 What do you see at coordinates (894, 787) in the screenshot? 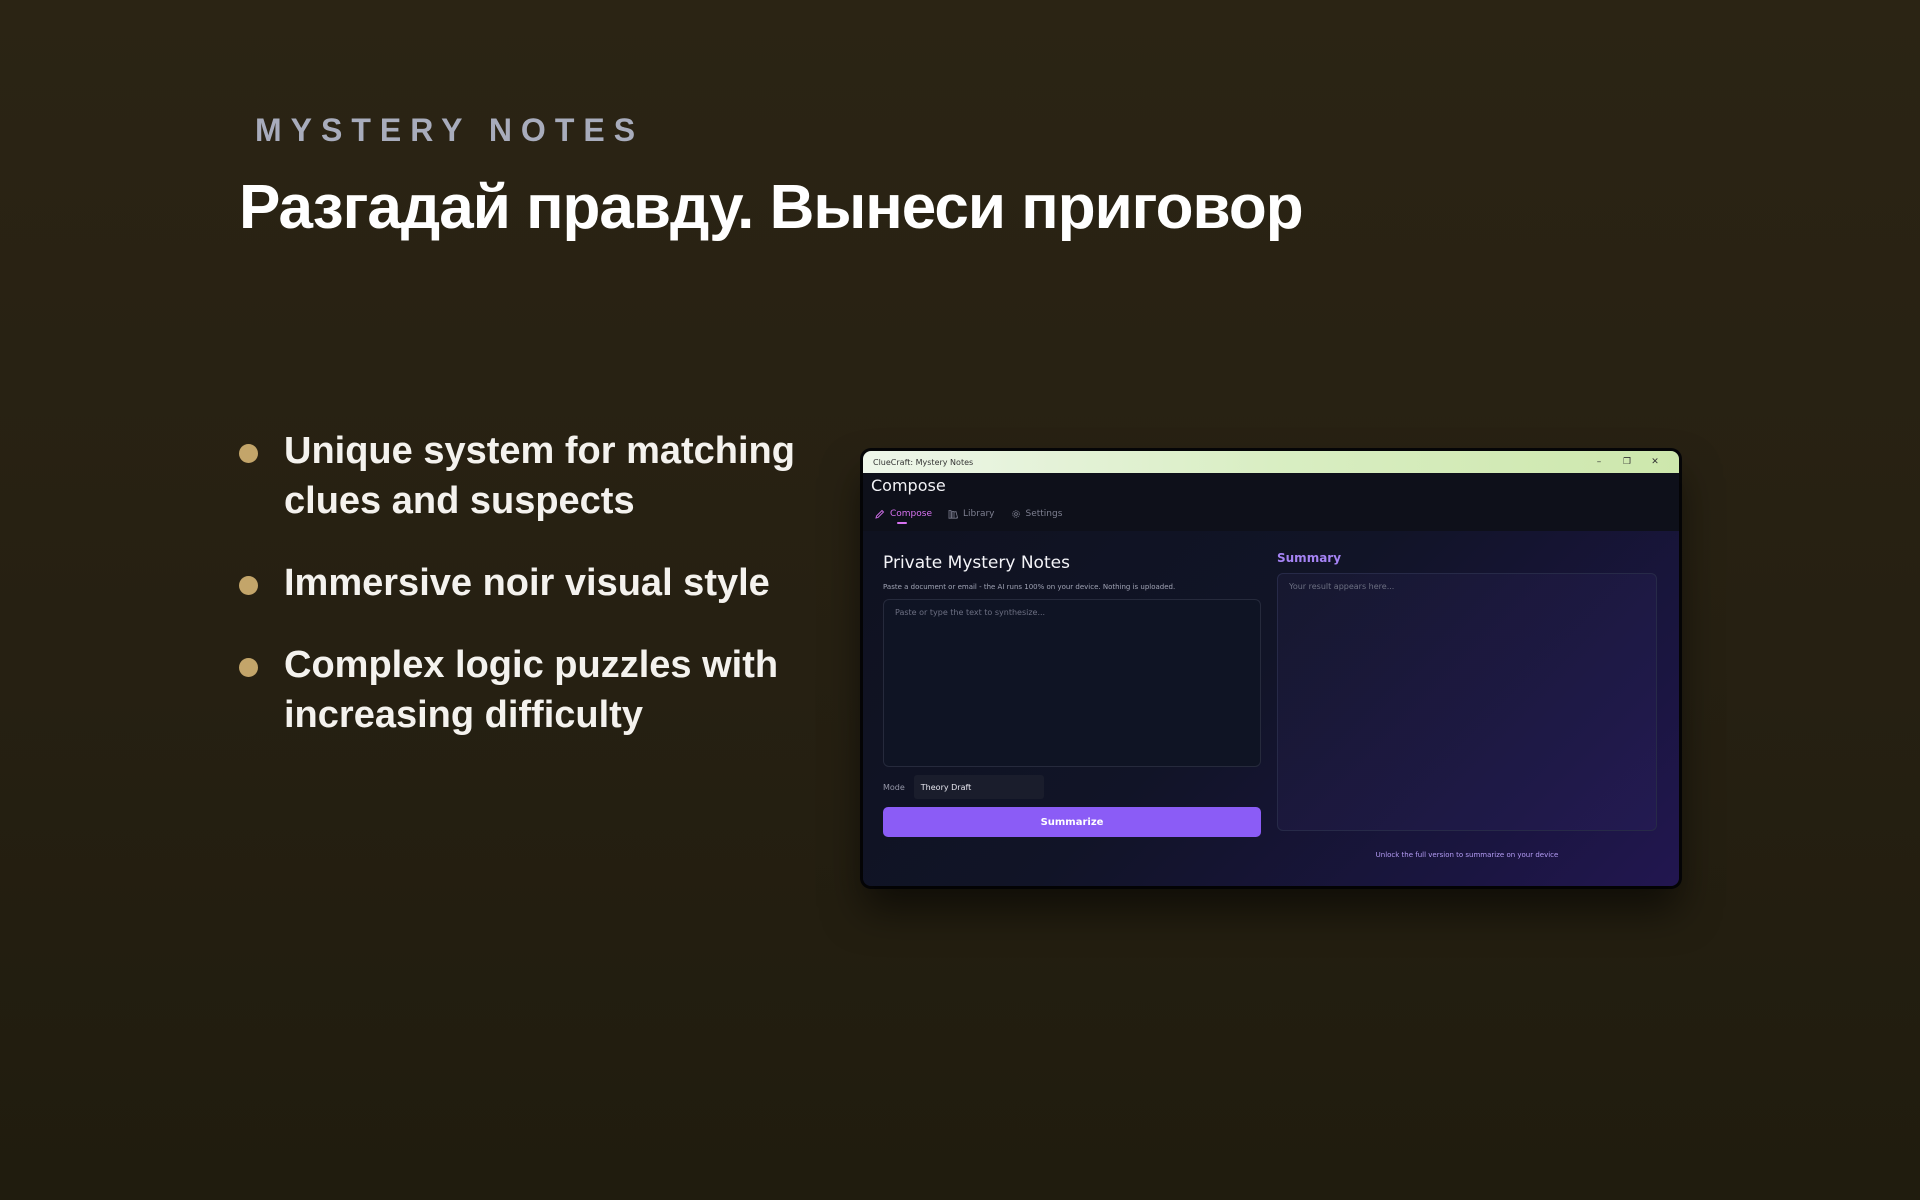
I see `mode-label: Mode` at bounding box center [894, 787].